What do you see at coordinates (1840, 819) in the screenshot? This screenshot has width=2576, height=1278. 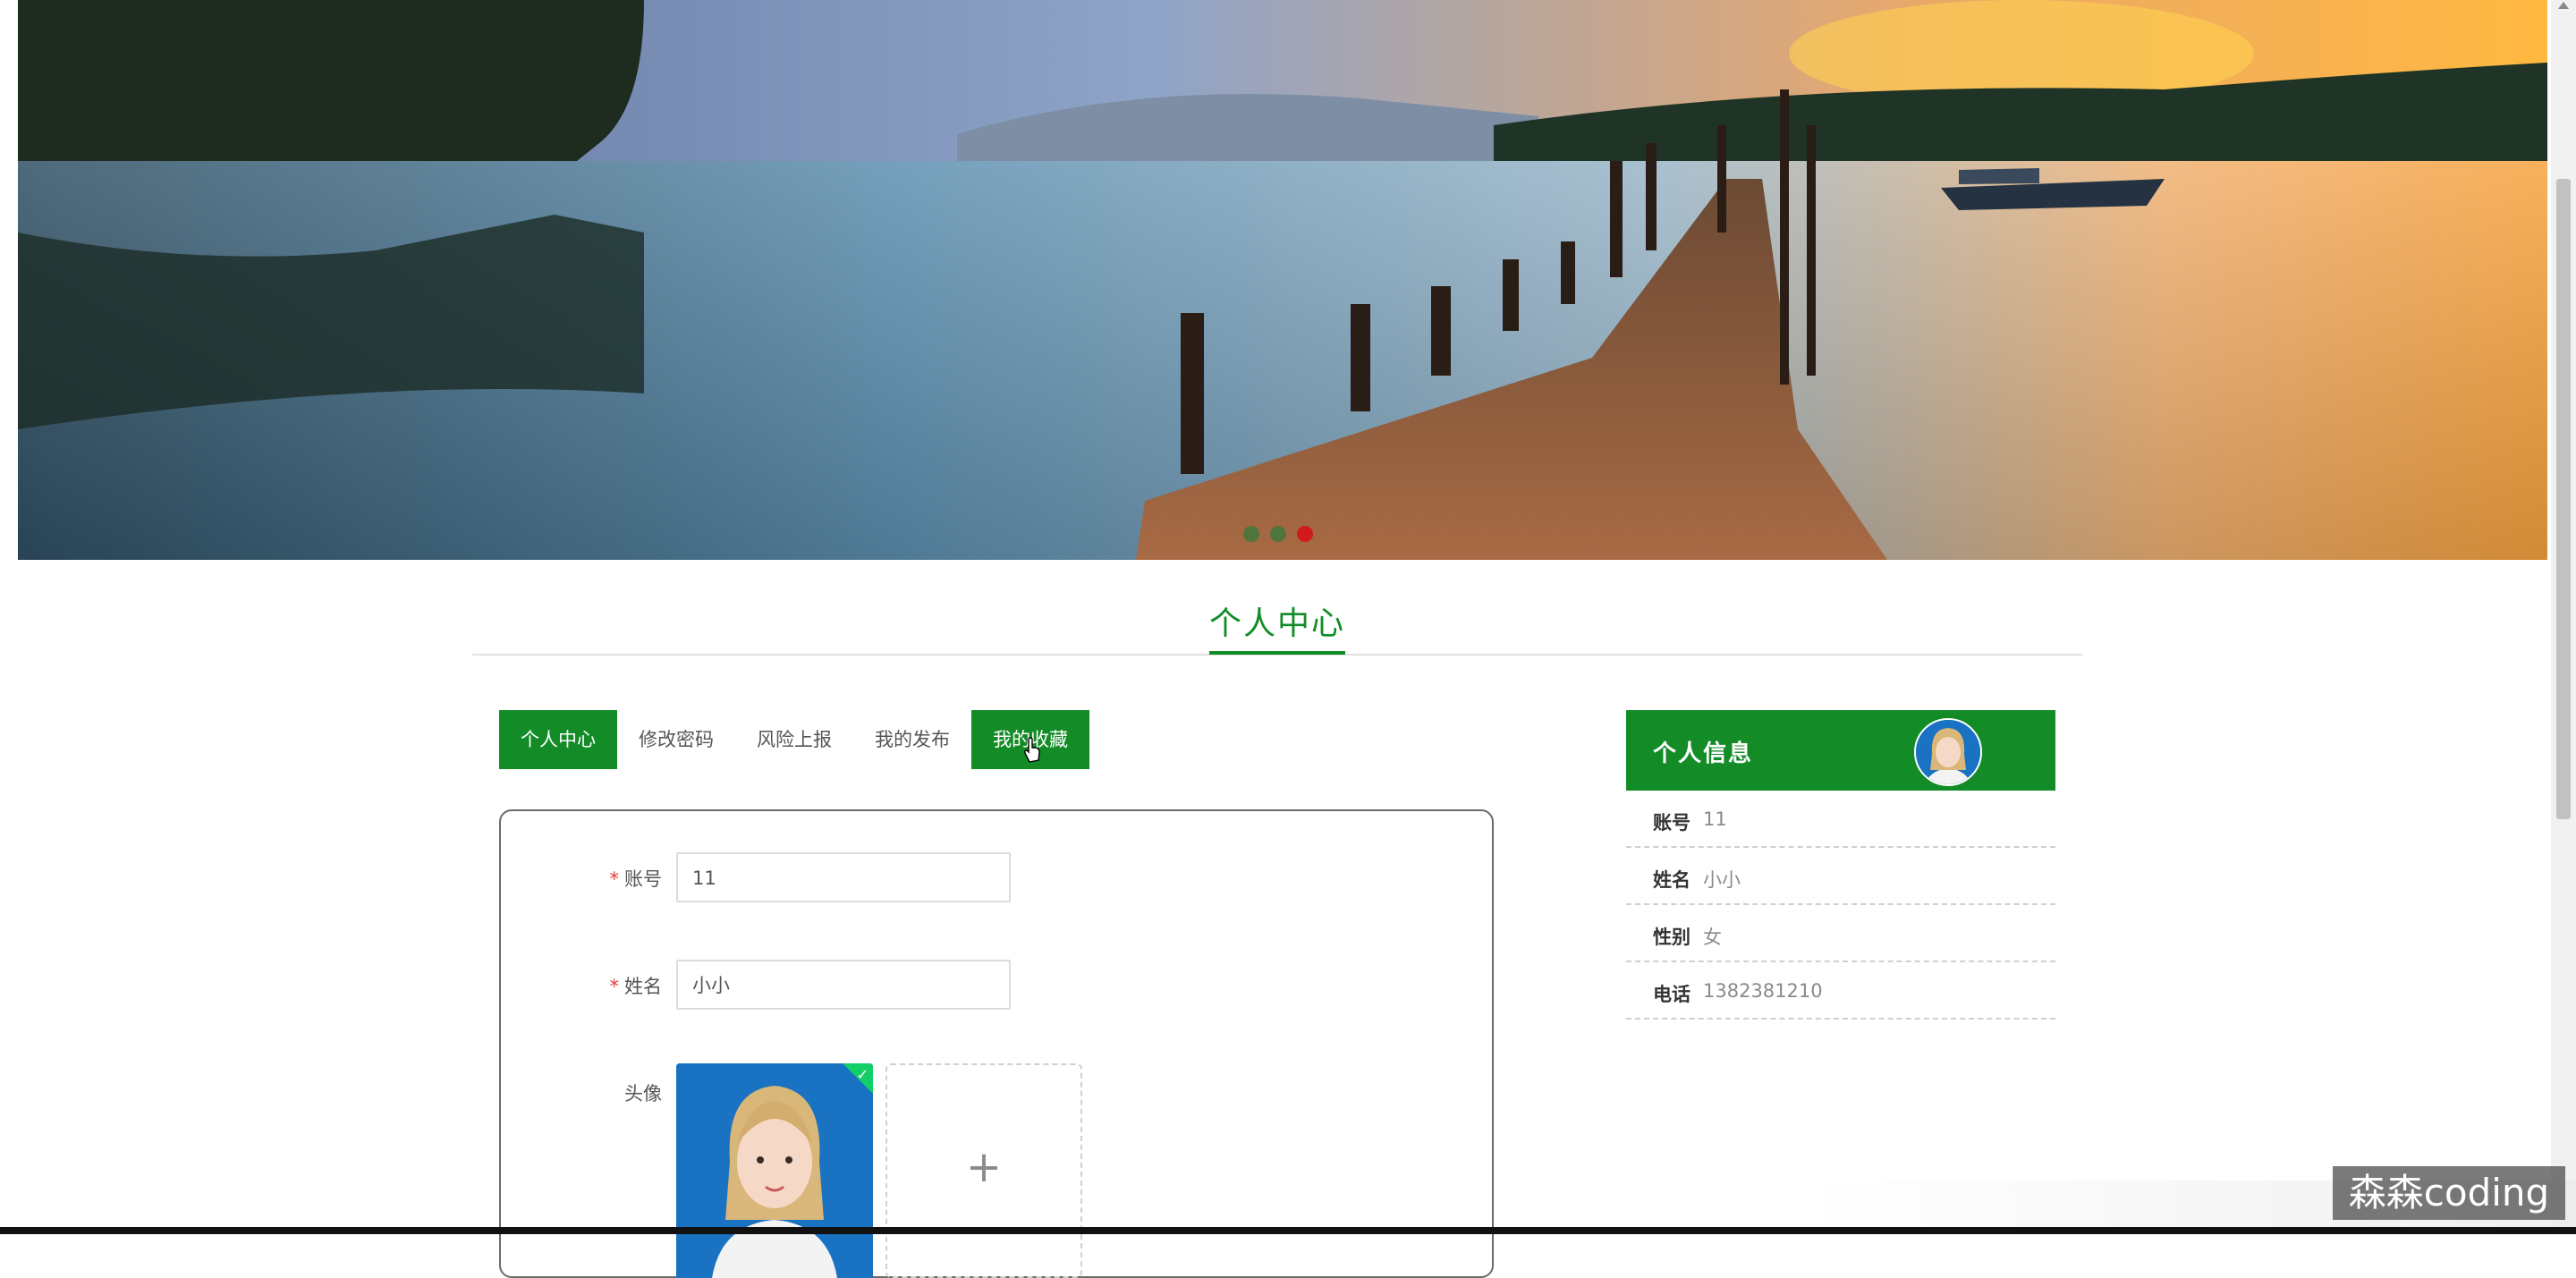 I see `info-row-account: 账号 11` at bounding box center [1840, 819].